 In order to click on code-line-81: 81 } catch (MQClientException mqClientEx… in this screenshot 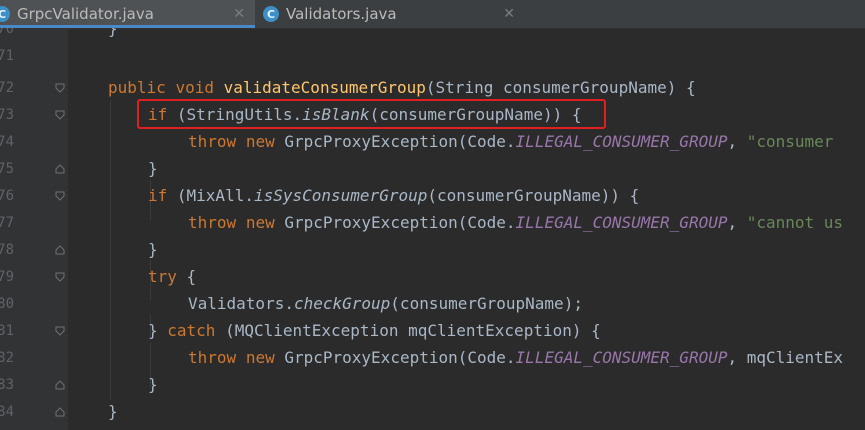, I will do `click(432, 330)`.